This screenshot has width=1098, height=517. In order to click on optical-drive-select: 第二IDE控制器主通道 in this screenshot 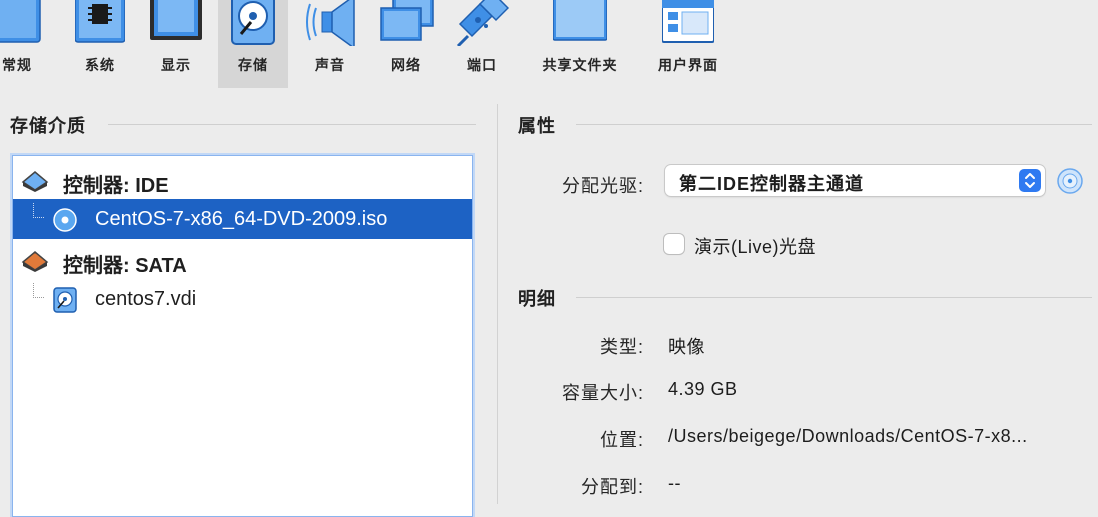, I will do `click(855, 180)`.